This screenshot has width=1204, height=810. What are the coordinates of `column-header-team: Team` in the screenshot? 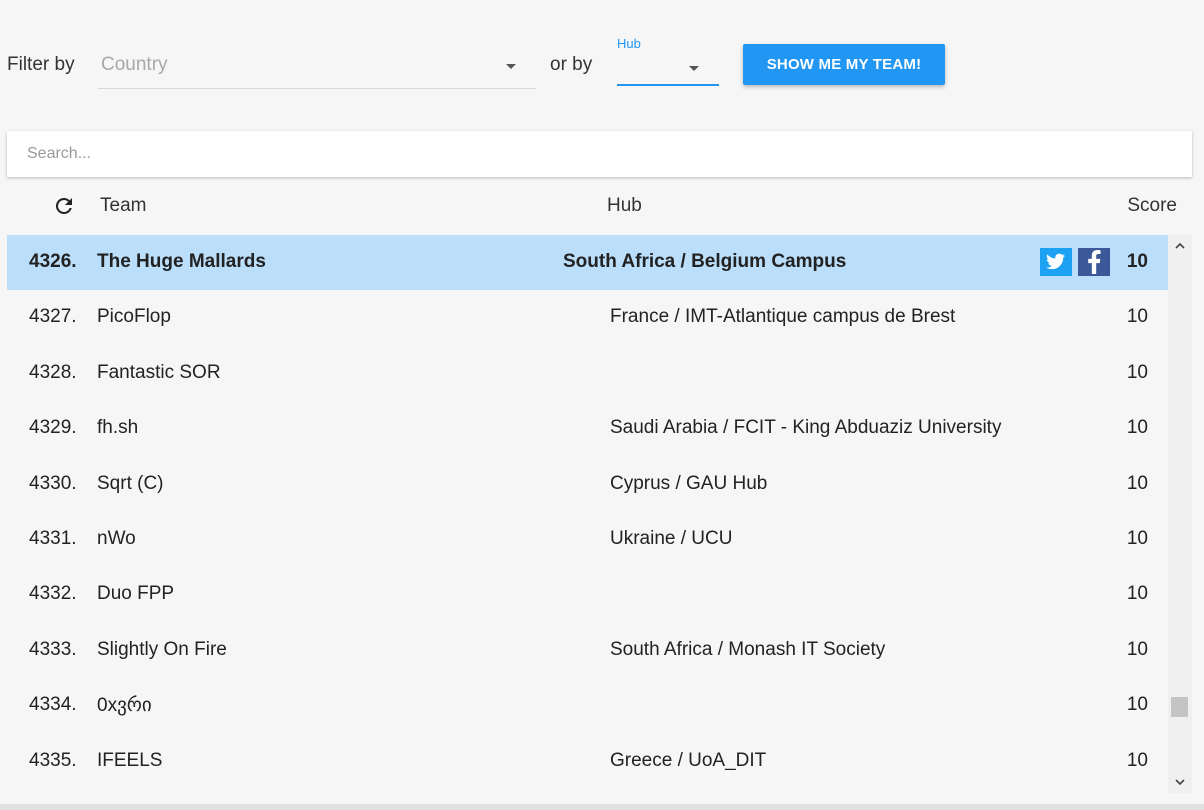 It's located at (123, 206).